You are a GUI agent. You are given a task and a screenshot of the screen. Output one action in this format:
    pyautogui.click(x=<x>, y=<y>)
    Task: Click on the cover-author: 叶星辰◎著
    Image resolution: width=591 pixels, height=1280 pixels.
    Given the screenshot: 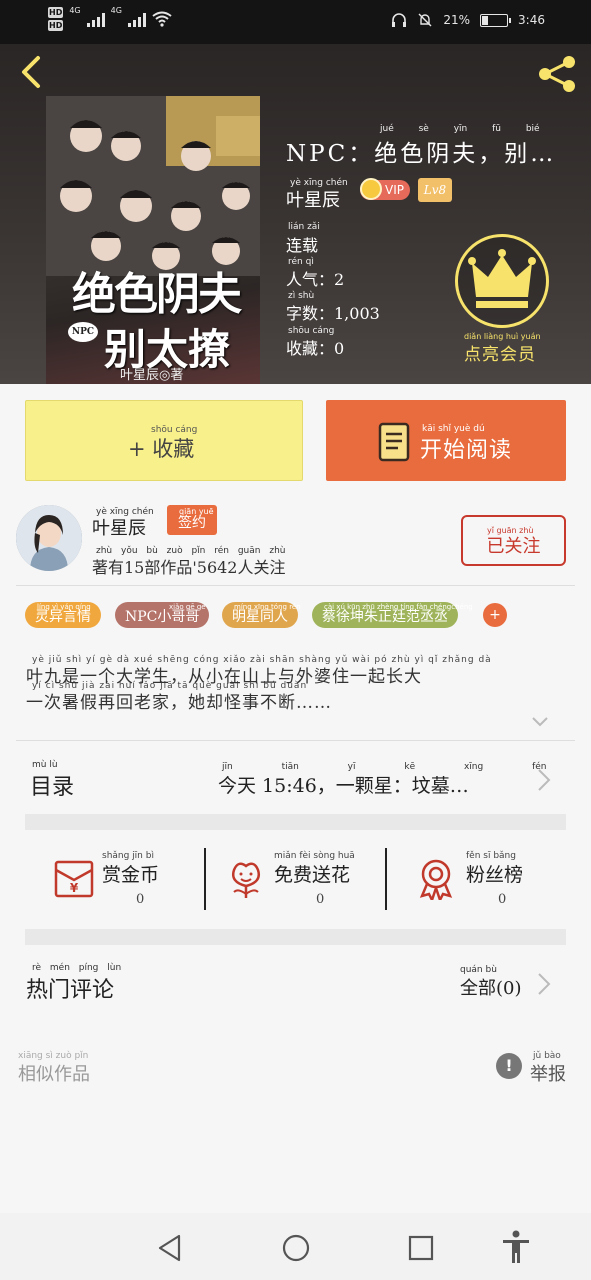 What is the action you would take?
    pyautogui.click(x=152, y=375)
    